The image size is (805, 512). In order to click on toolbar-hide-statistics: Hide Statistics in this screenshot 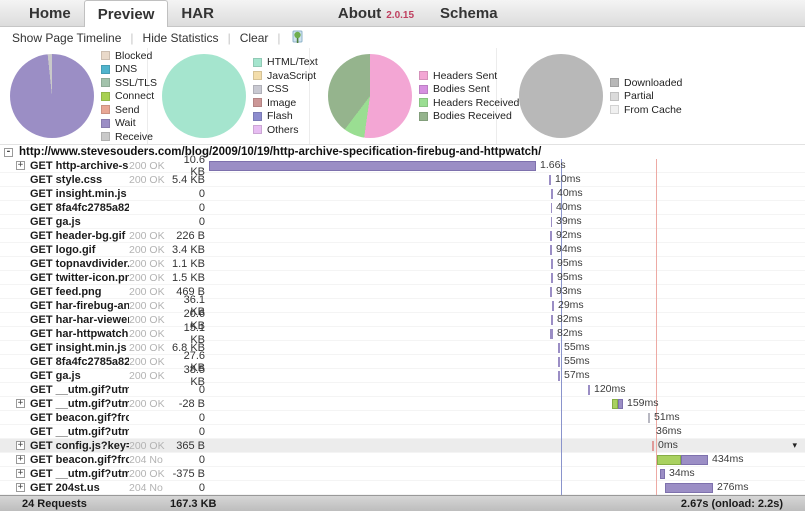, I will do `click(181, 38)`.